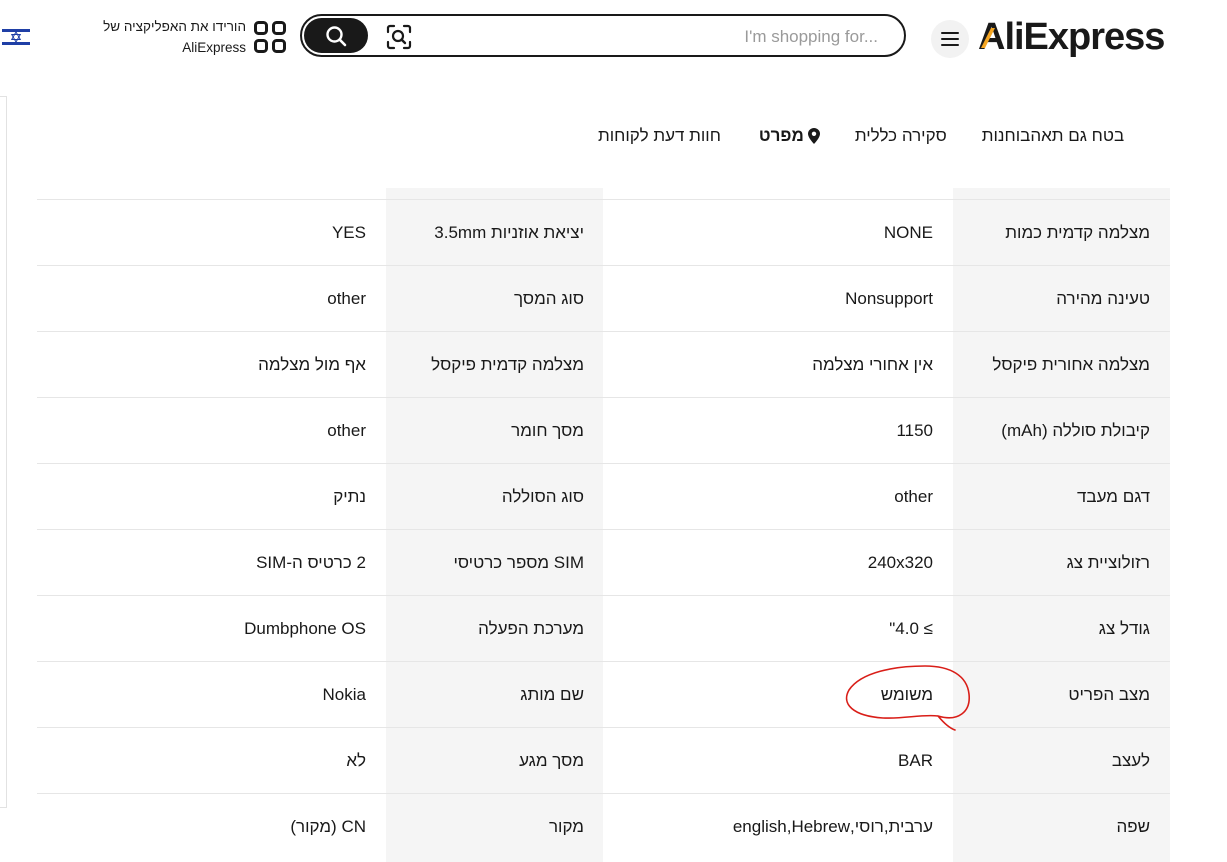  I want to click on spec-value: משומש, so click(906, 694).